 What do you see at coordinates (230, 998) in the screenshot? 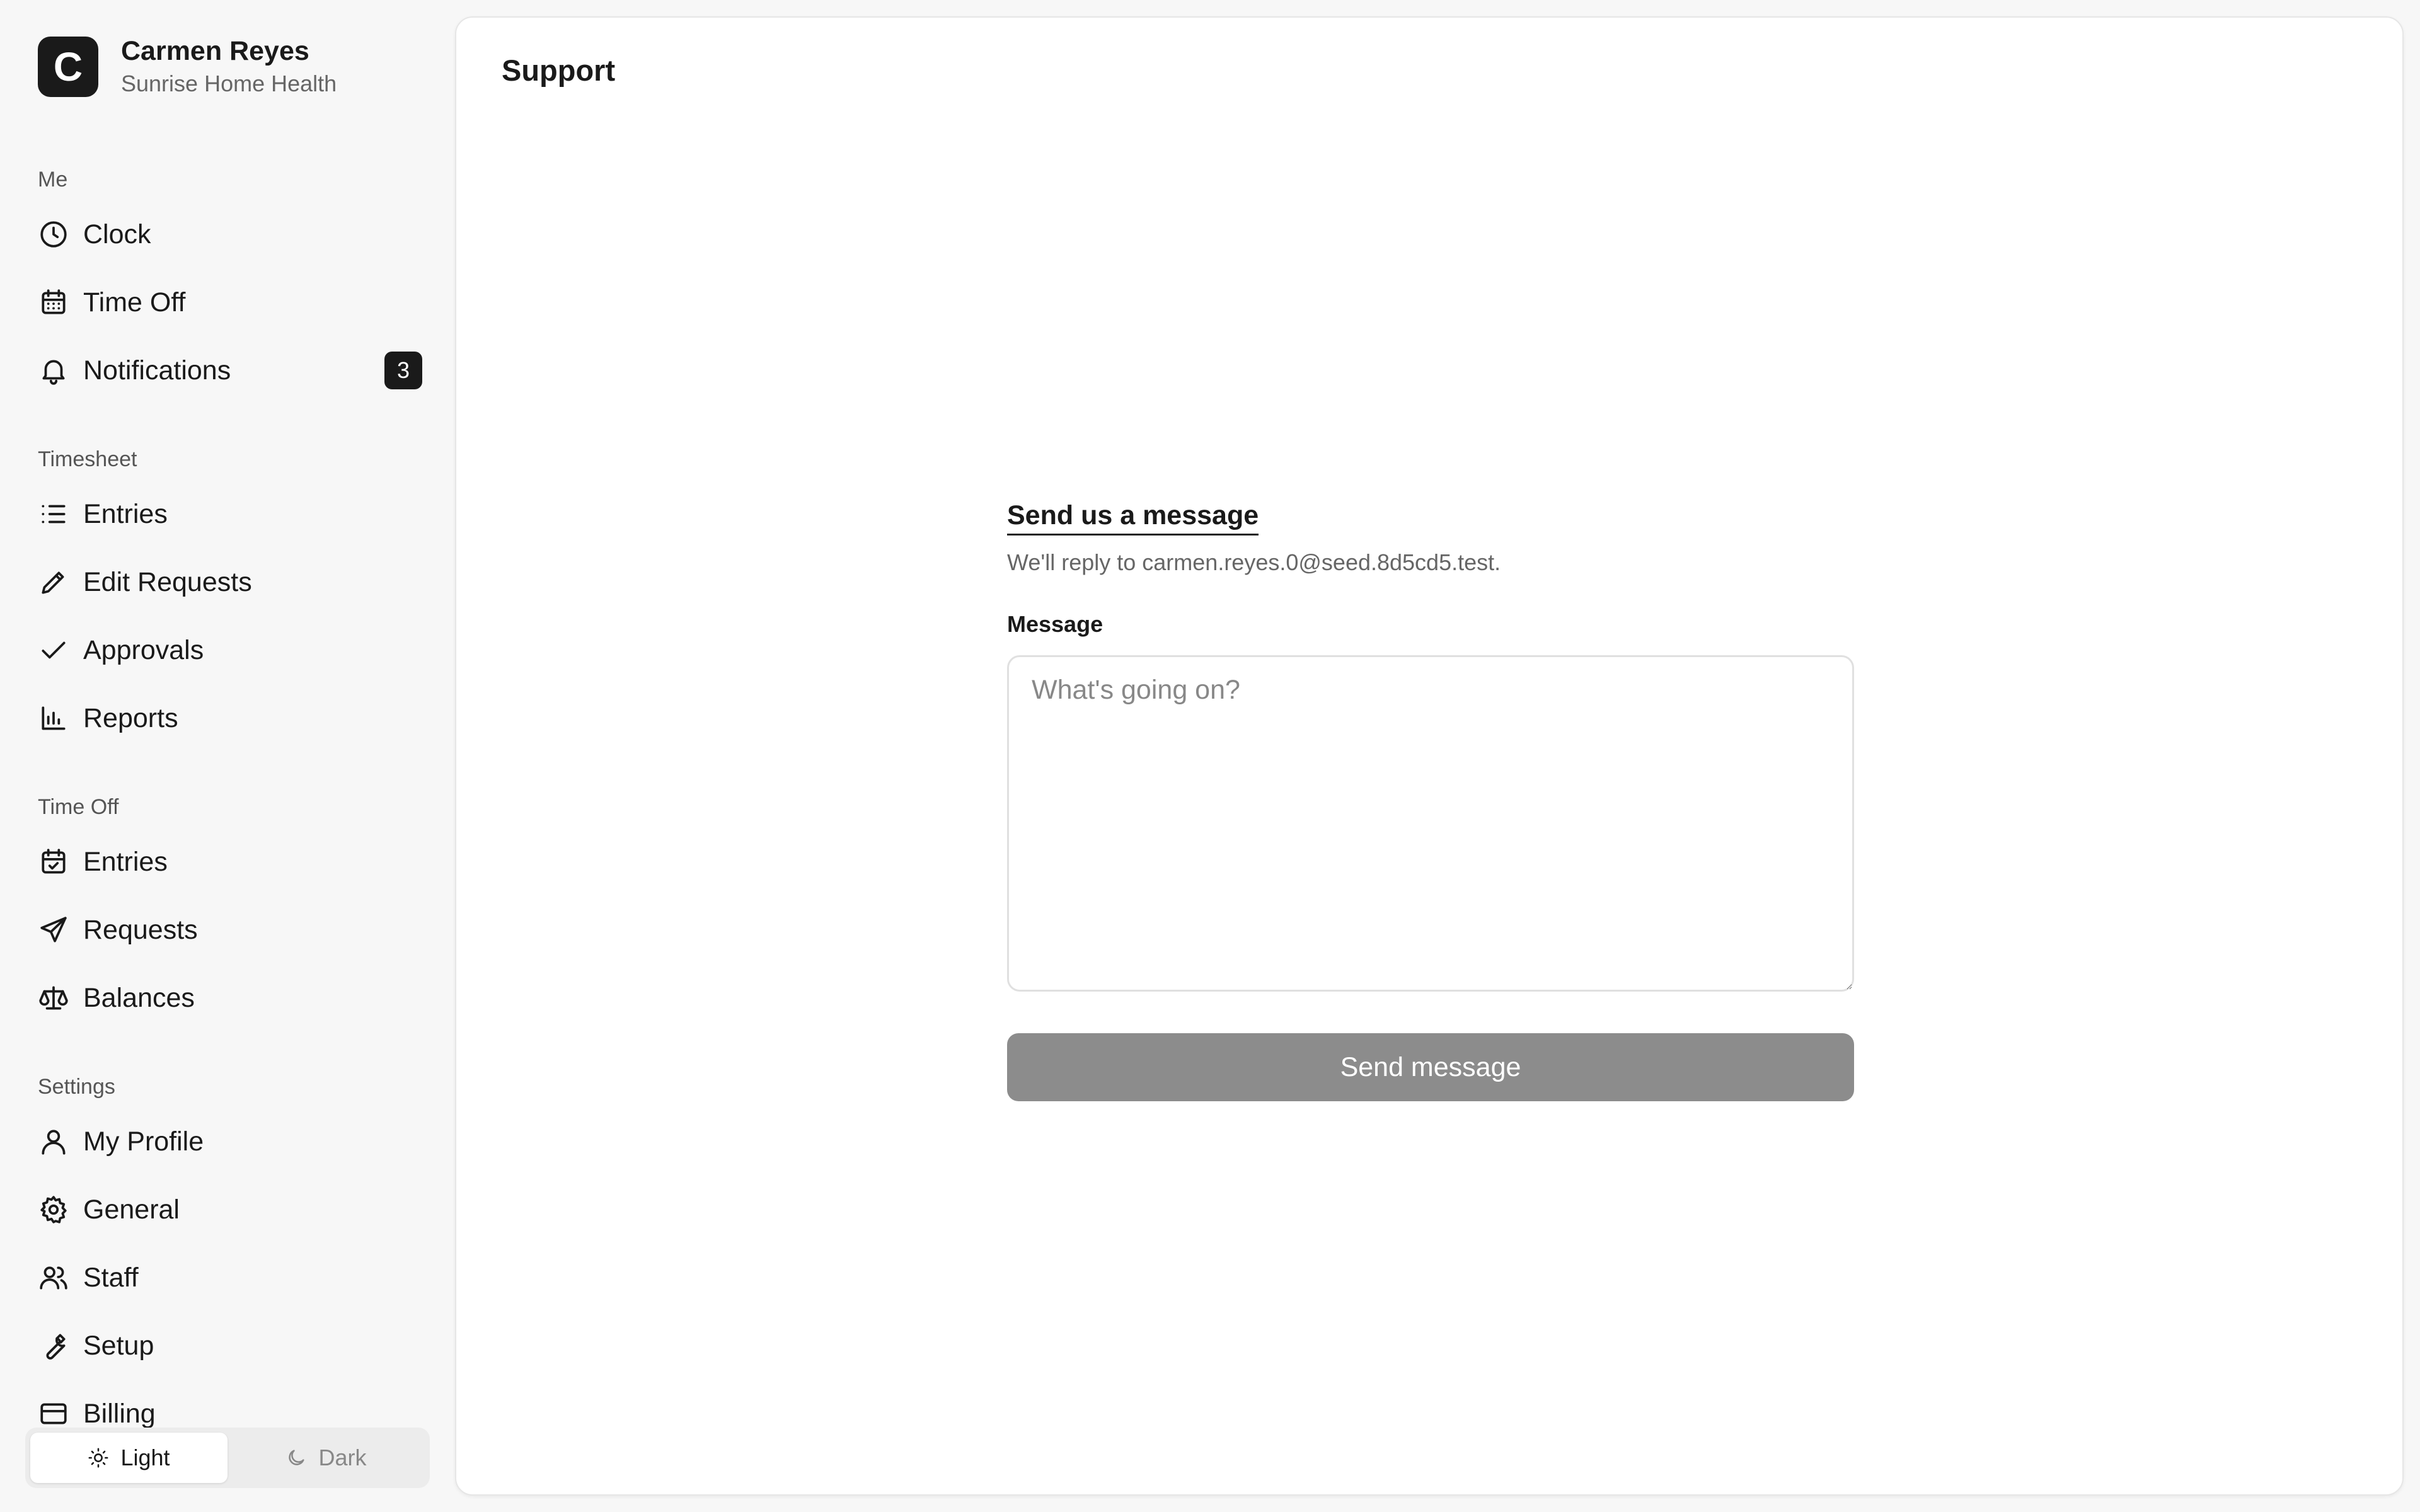
I see `sidebar-item-balances: Balances` at bounding box center [230, 998].